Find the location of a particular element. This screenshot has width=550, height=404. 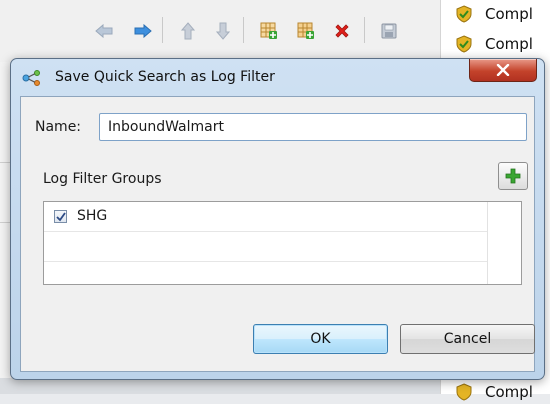

checkmark-icon is located at coordinates (60, 216).